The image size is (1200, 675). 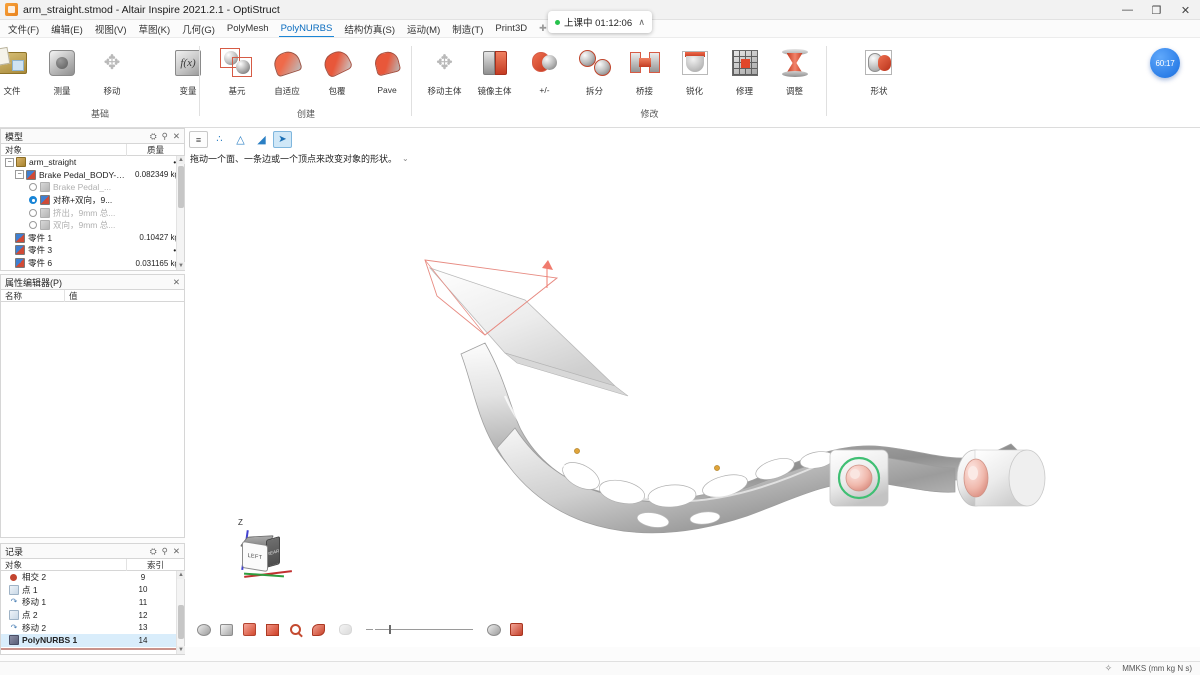 What do you see at coordinates (18, 67) in the screenshot?
I see `ribbon-button-file: 文件` at bounding box center [18, 67].